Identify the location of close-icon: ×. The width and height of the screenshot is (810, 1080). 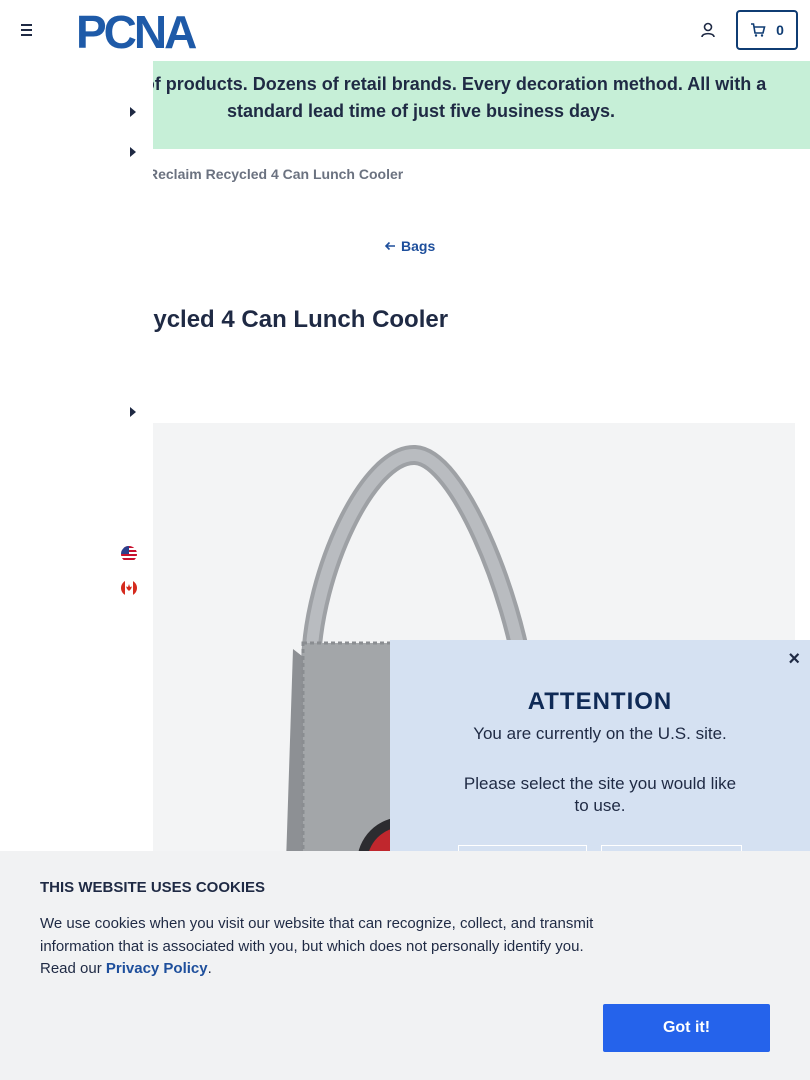
(794, 659).